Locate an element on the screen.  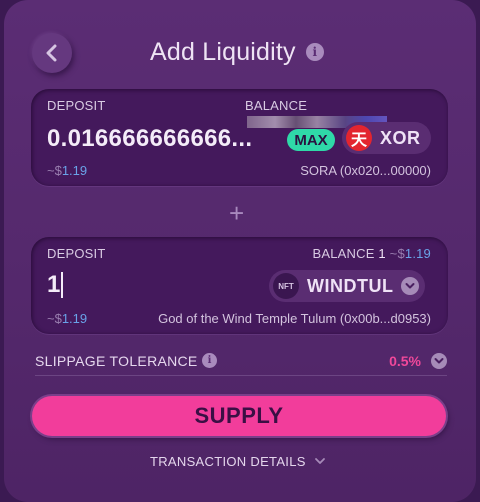
slippage-tolerance-row: SLIPPAGE TOLERANCE i 0.5% is located at coordinates (241, 363).